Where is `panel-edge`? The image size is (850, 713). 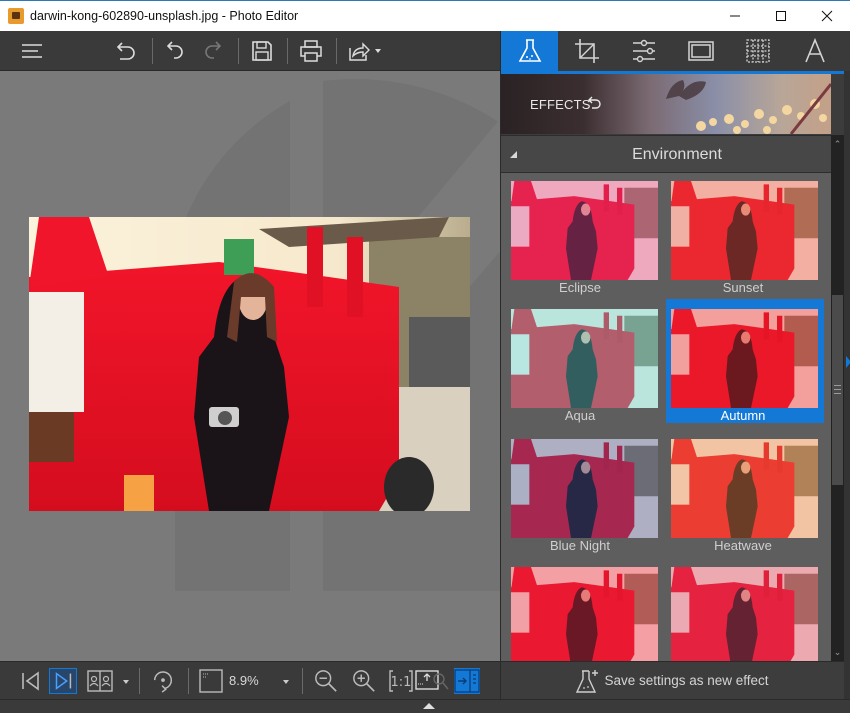
panel-edge is located at coordinates (847, 385).